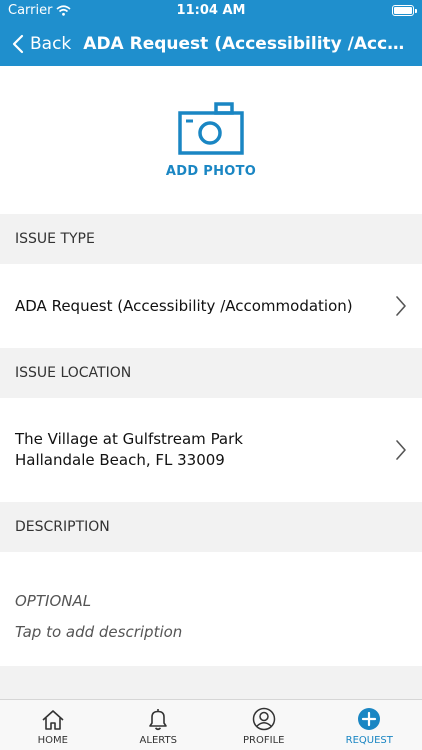 Image resolution: width=422 pixels, height=750 pixels. I want to click on bell-icon, so click(158, 720).